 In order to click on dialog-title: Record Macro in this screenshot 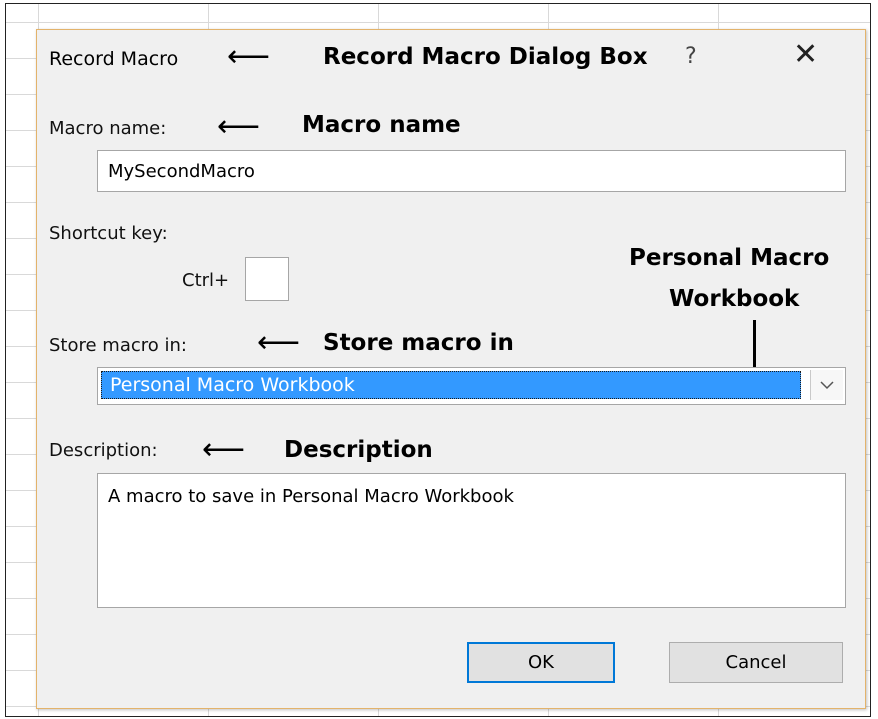, I will do `click(114, 59)`.